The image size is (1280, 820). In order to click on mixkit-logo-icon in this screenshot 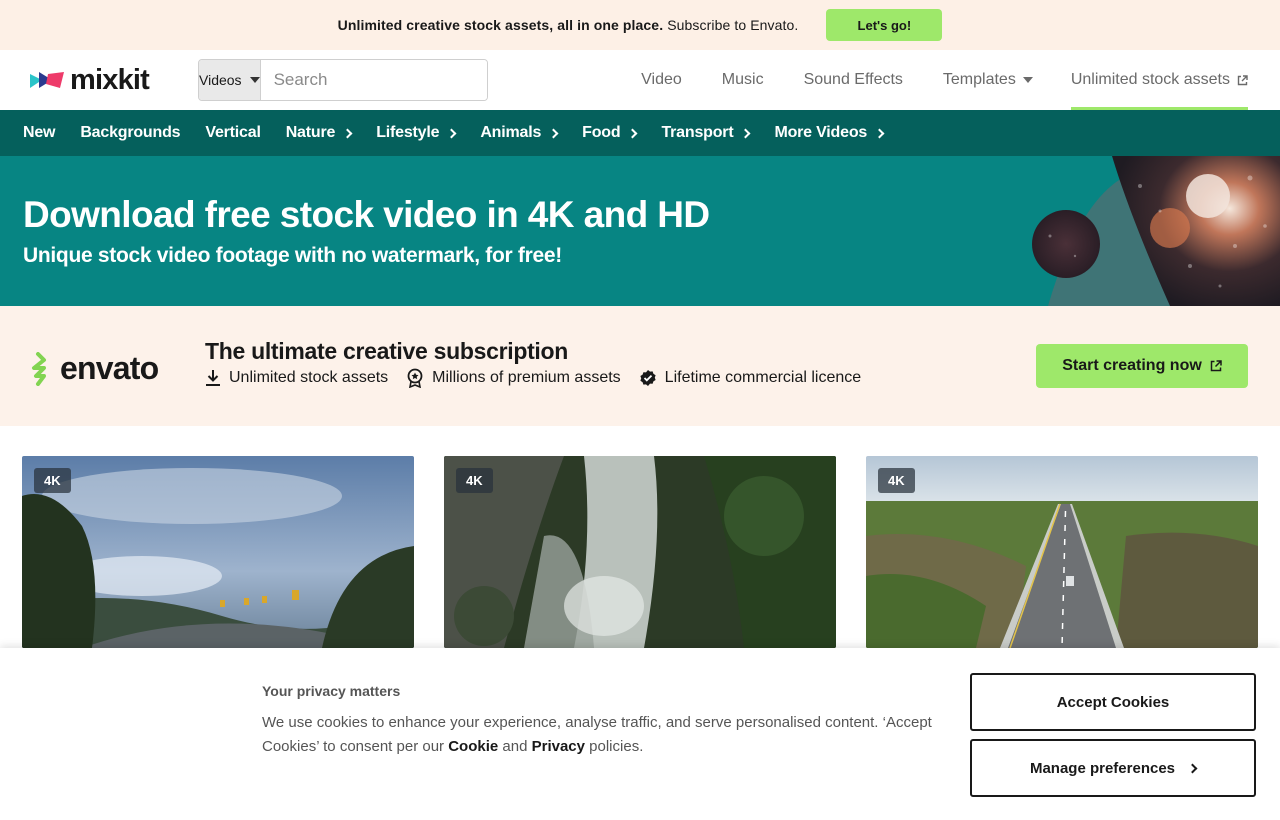, I will do `click(47, 80)`.